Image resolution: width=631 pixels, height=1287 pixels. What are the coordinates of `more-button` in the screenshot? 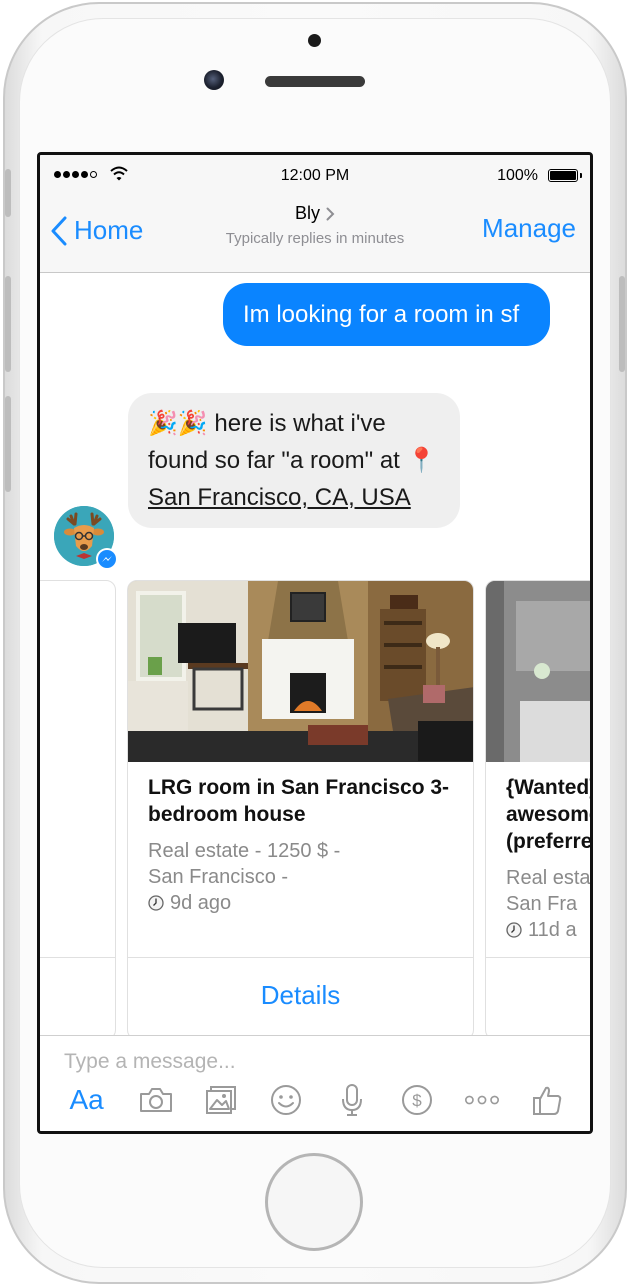 It's located at (482, 1100).